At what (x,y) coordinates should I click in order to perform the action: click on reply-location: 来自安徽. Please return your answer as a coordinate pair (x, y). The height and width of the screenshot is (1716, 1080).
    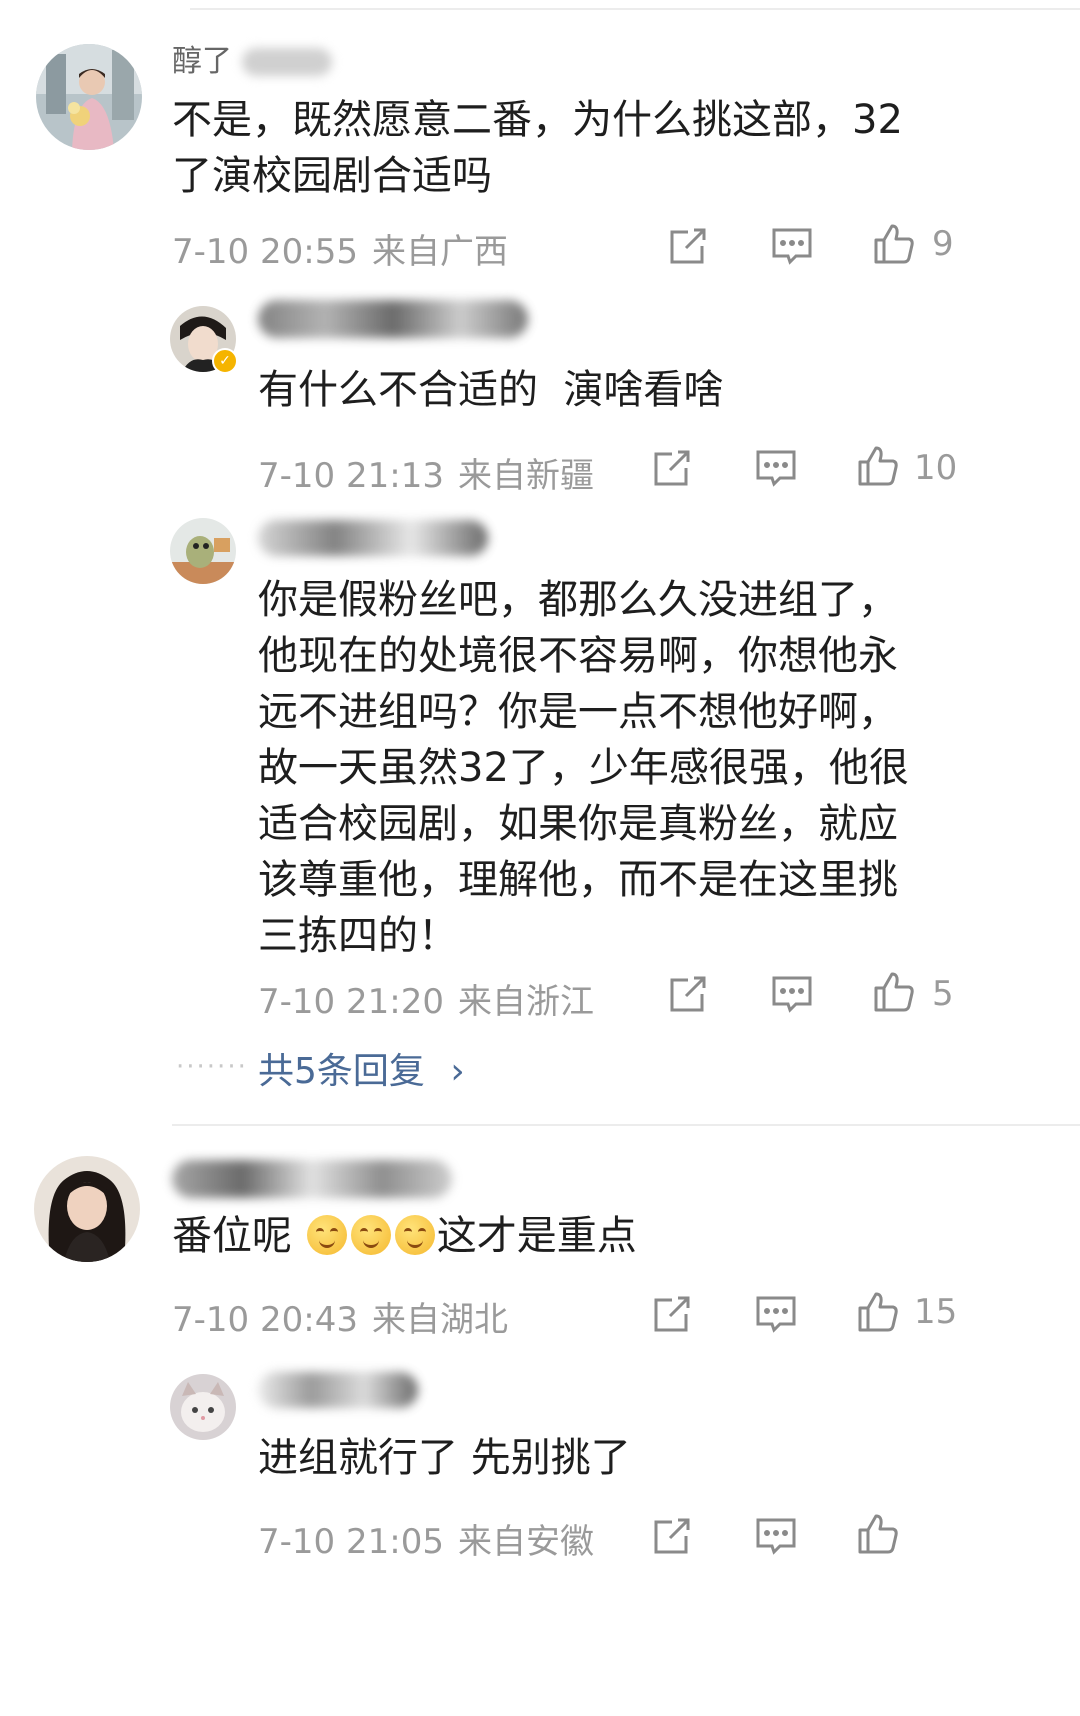
    Looking at the image, I should click on (525, 1542).